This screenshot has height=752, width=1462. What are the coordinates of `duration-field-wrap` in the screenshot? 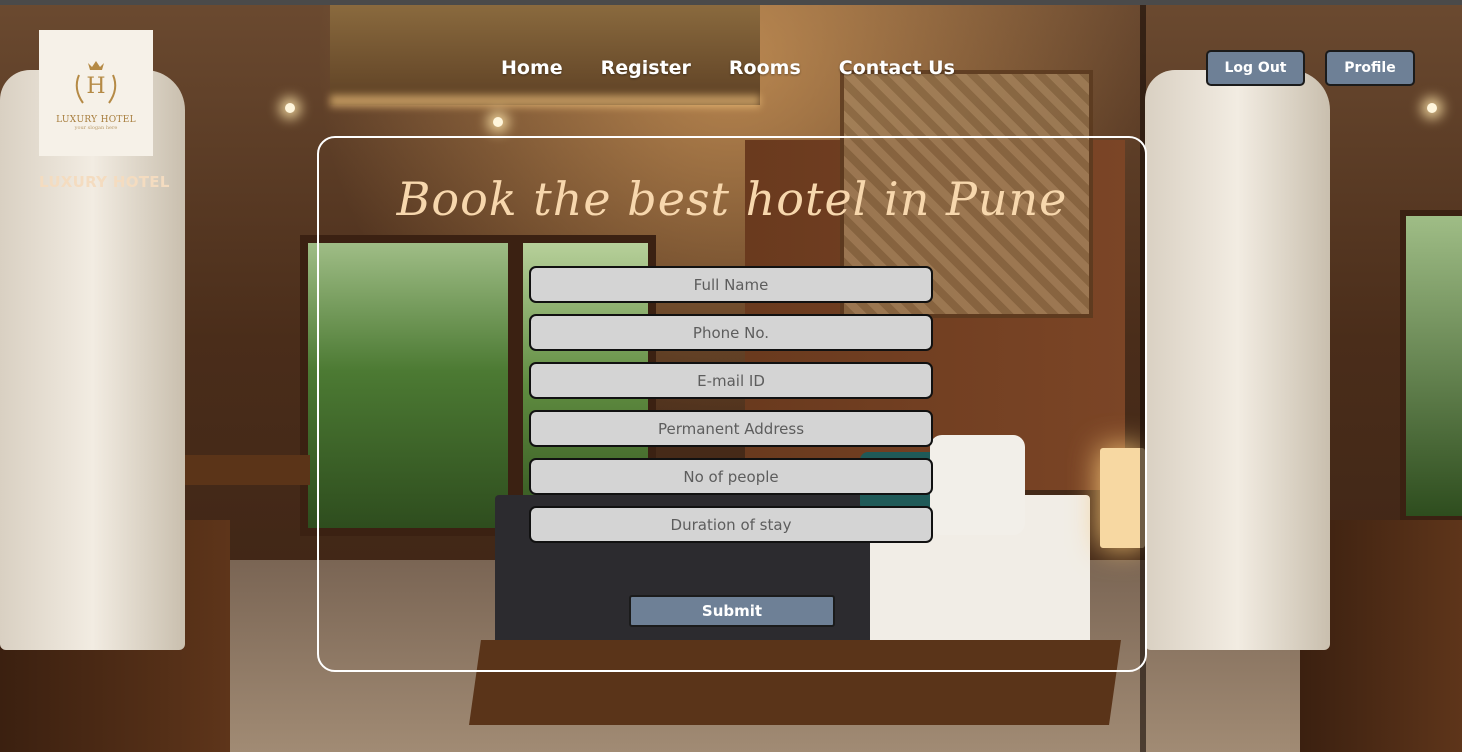 It's located at (731, 524).